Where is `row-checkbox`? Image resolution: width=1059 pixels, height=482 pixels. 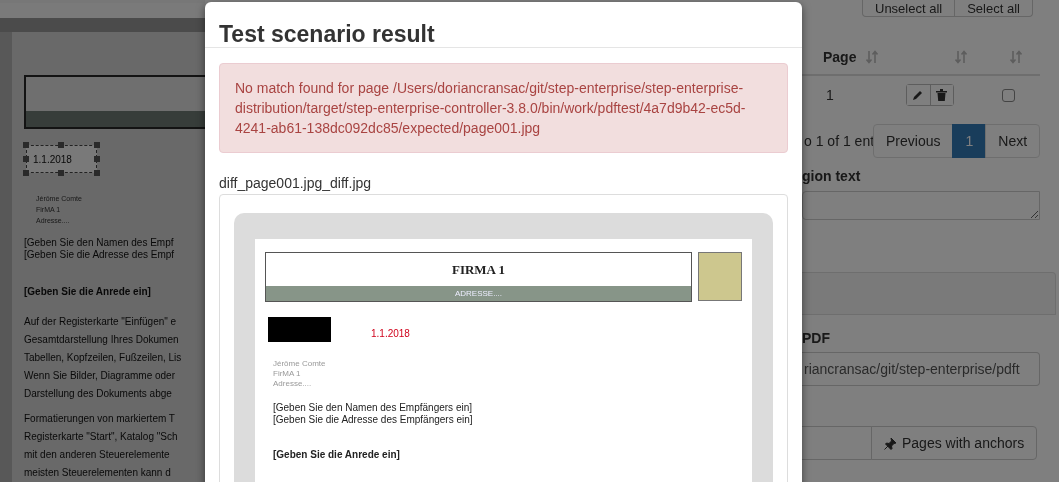
row-checkbox is located at coordinates (1008, 95).